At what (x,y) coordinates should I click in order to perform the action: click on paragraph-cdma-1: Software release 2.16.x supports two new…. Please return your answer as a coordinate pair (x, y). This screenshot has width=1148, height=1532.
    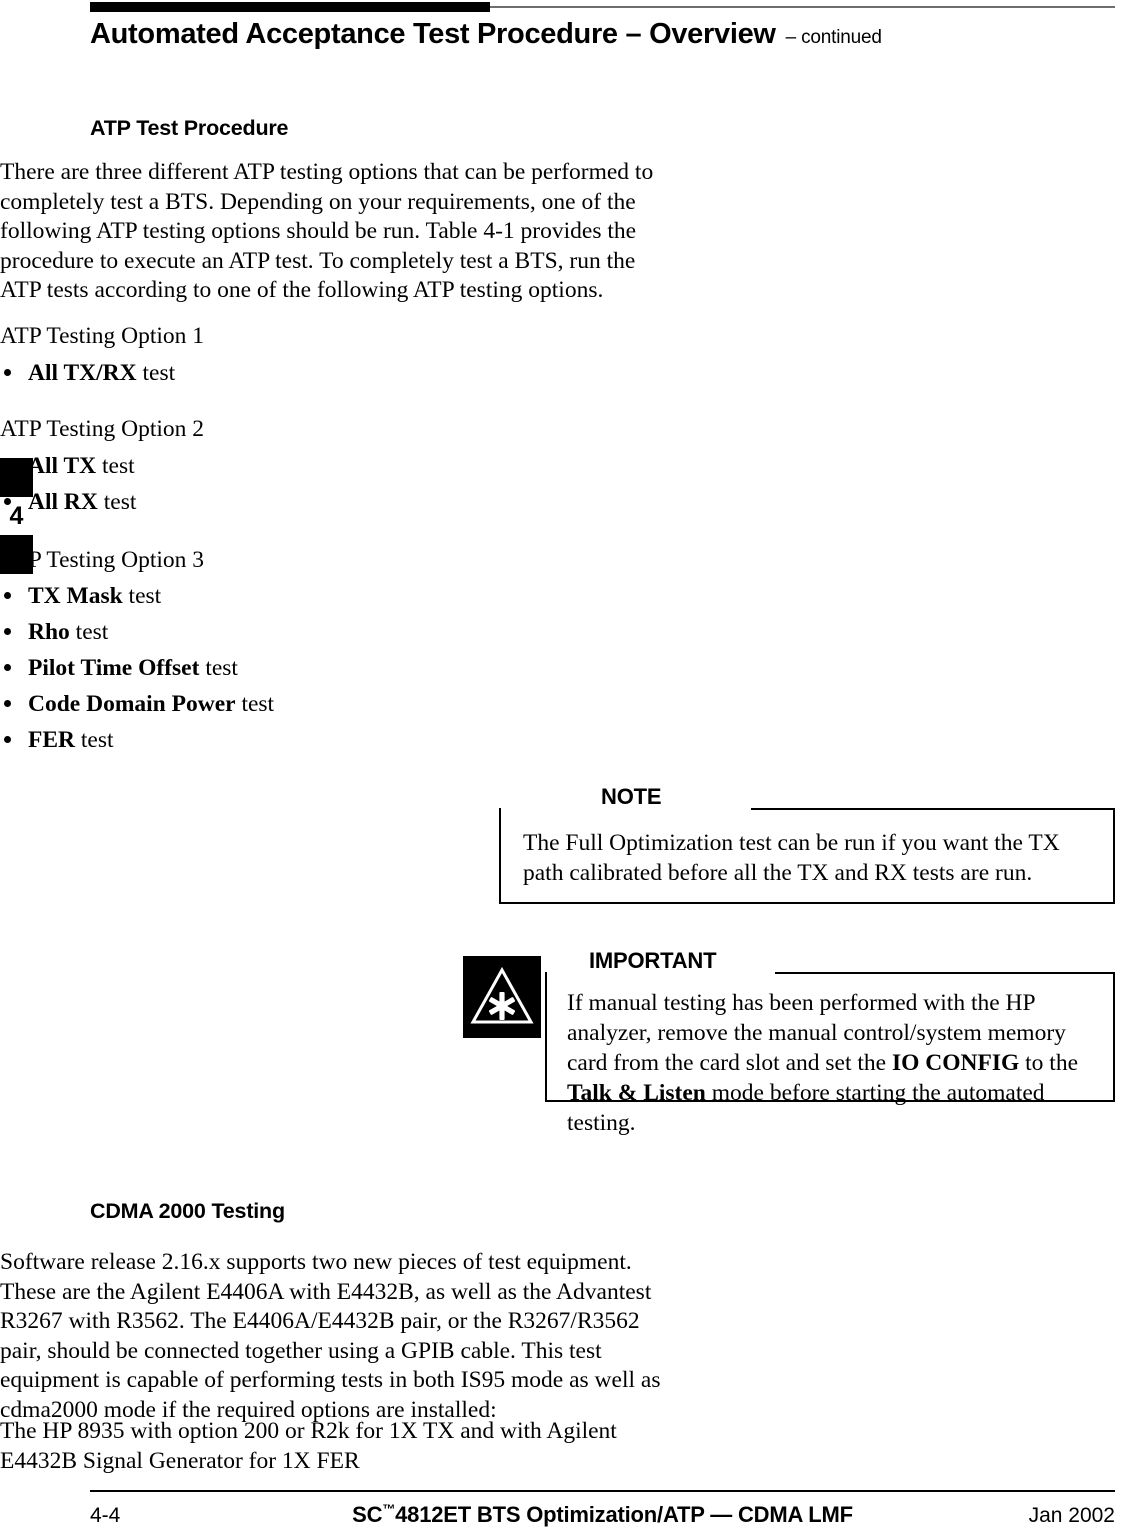
    Looking at the image, I should click on (330, 1336).